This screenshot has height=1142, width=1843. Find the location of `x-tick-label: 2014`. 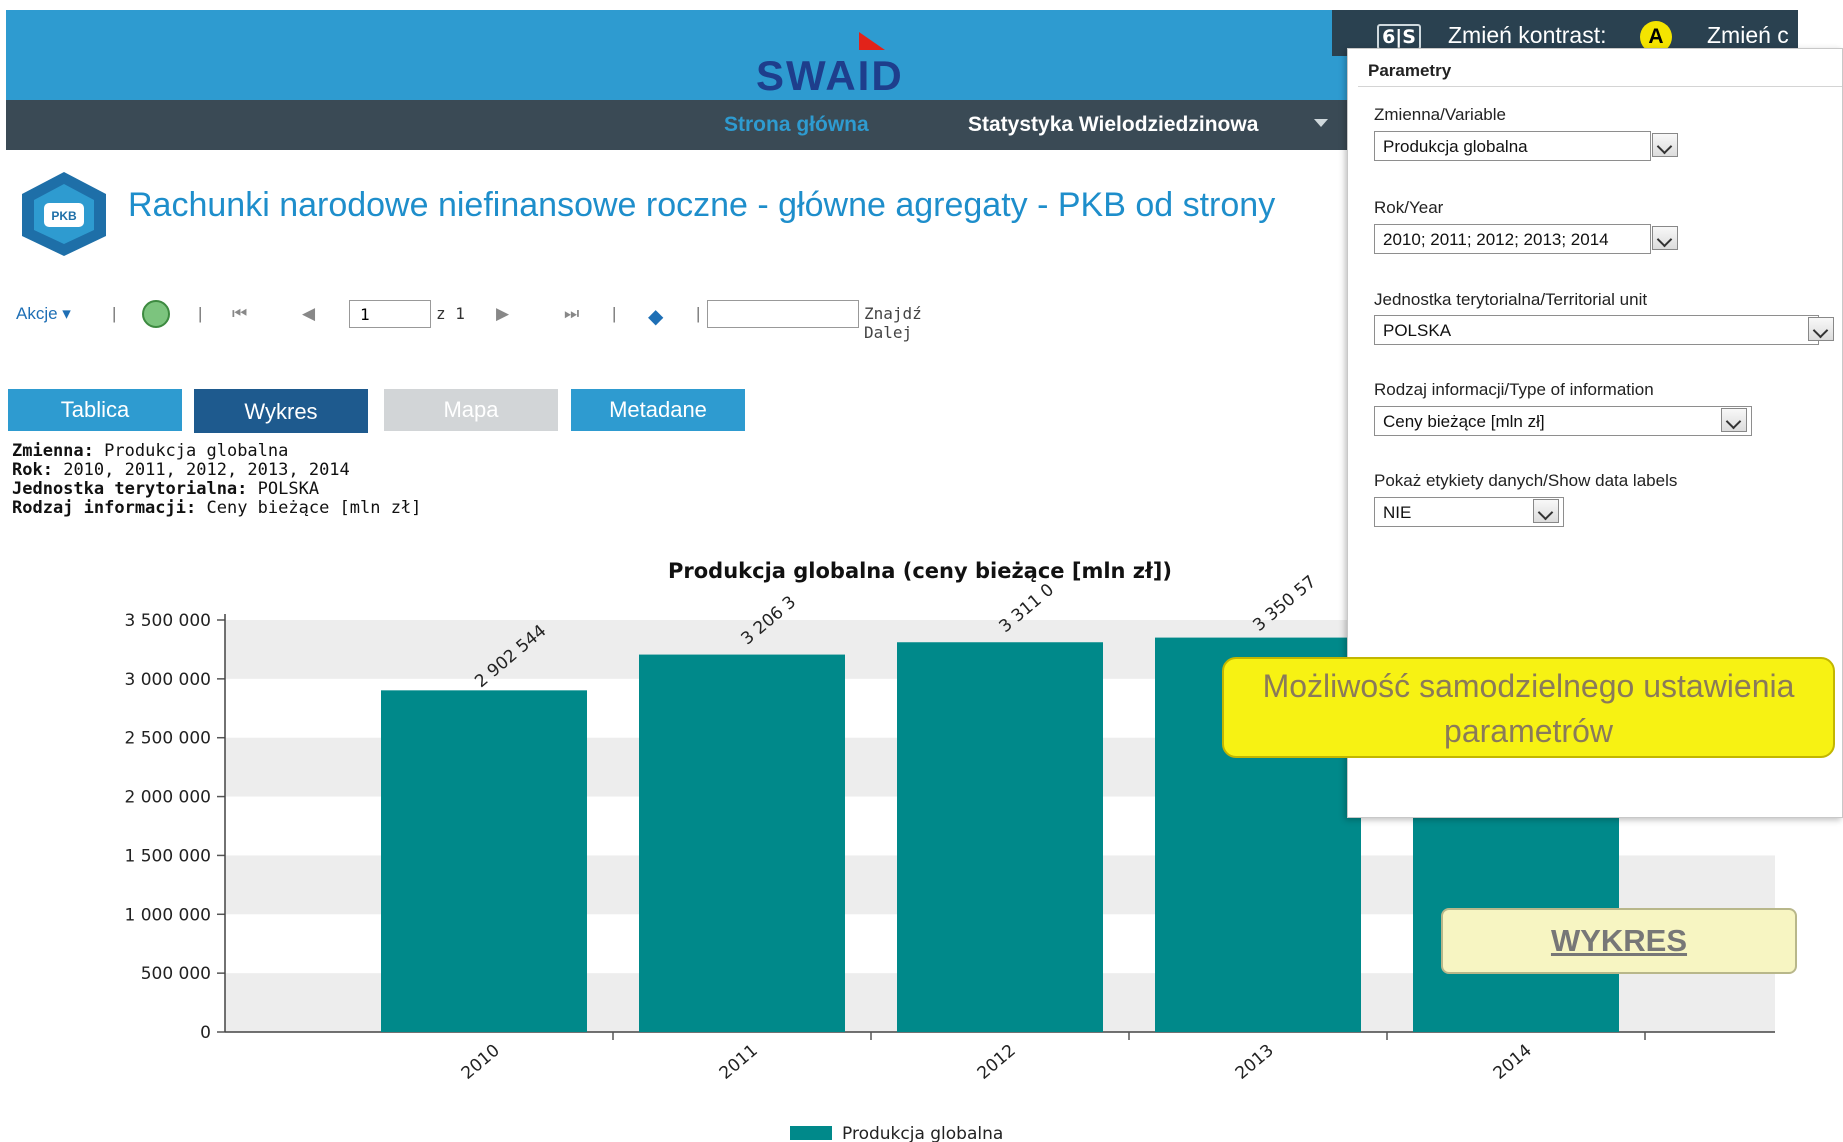

x-tick-label: 2014 is located at coordinates (1513, 1062).